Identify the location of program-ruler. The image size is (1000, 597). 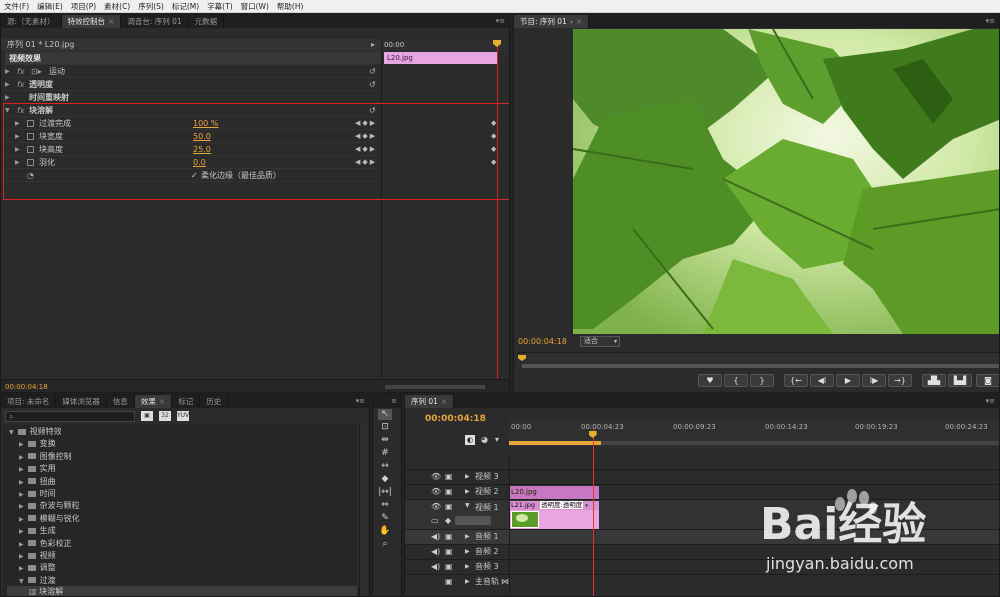
(758, 360).